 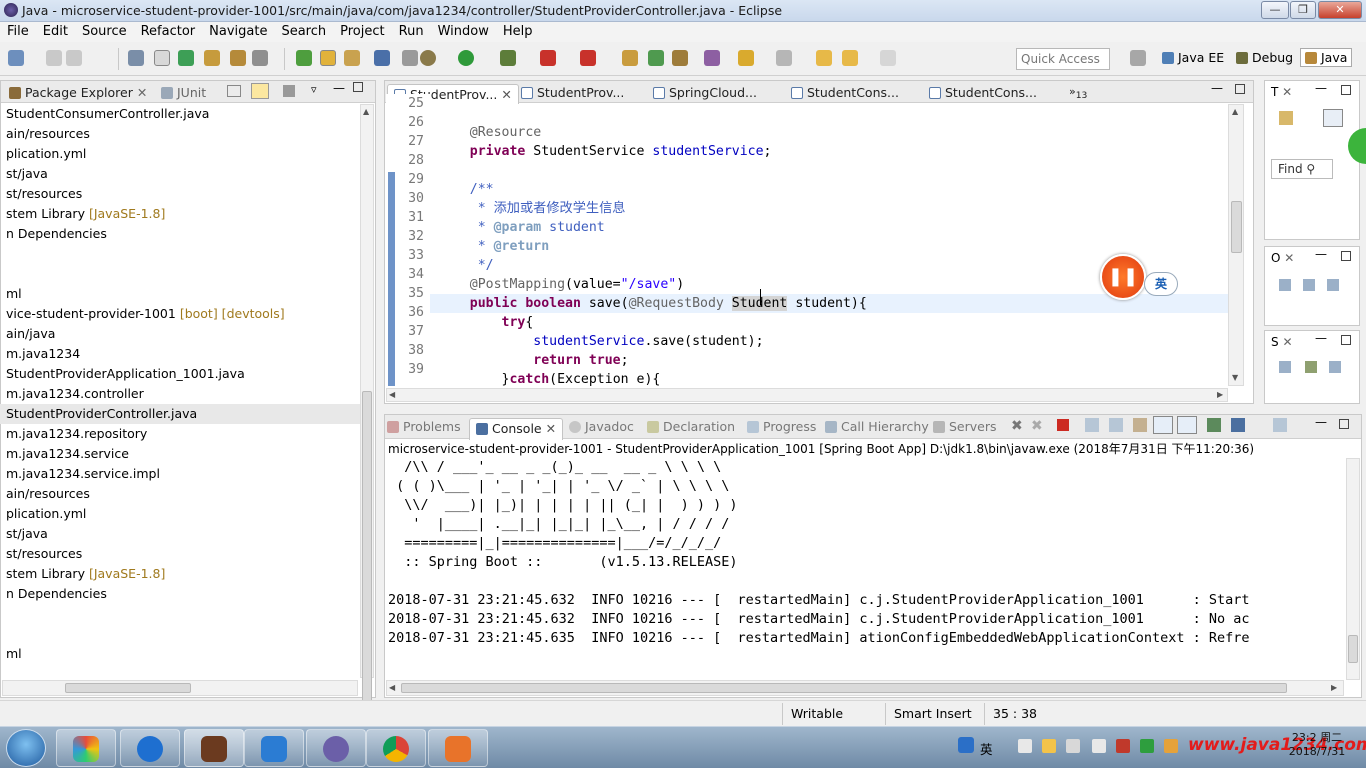 I want to click on tree-item: plication.yml, so click(x=180, y=514).